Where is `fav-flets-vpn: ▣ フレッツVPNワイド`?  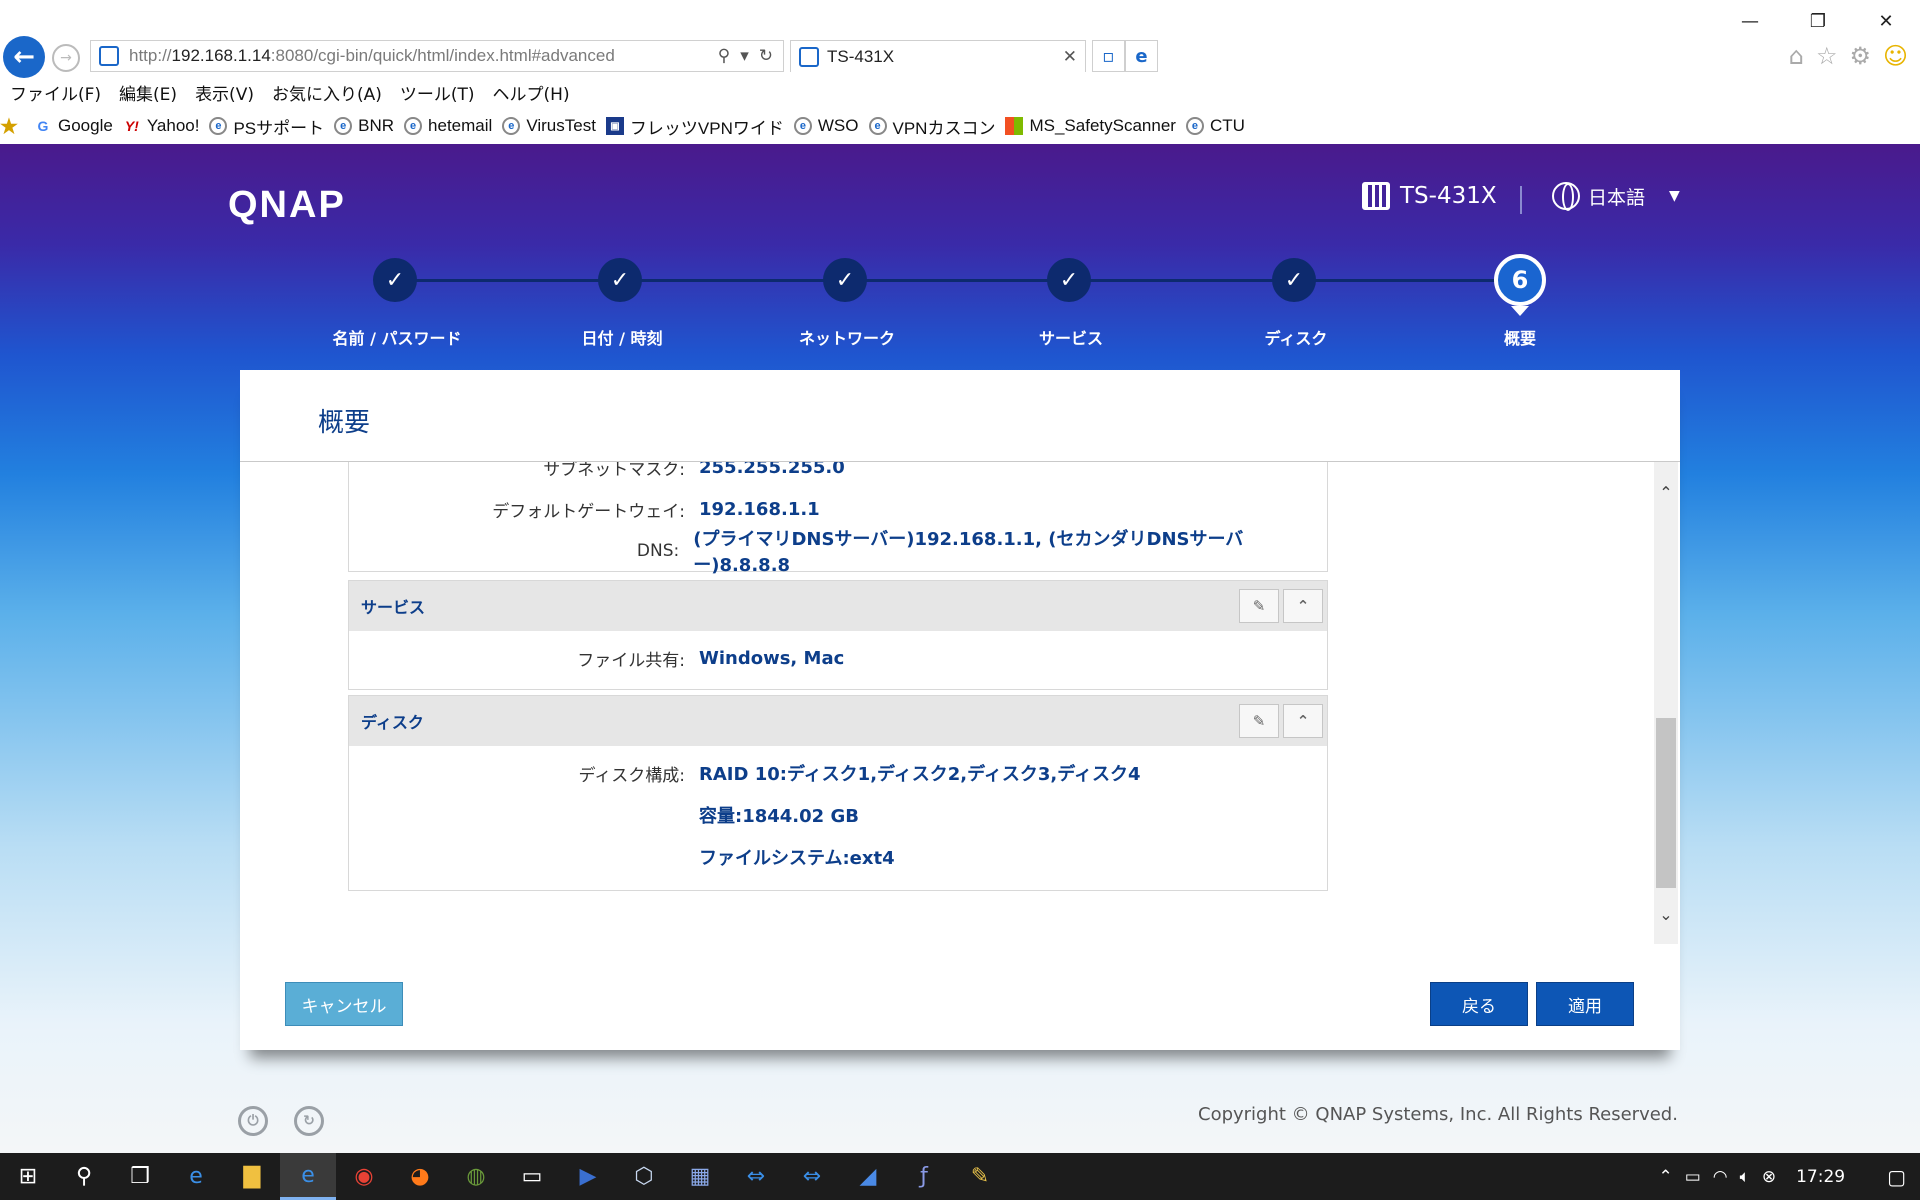
fav-flets-vpn: ▣ フレッツVPNワイド is located at coordinates (694, 126).